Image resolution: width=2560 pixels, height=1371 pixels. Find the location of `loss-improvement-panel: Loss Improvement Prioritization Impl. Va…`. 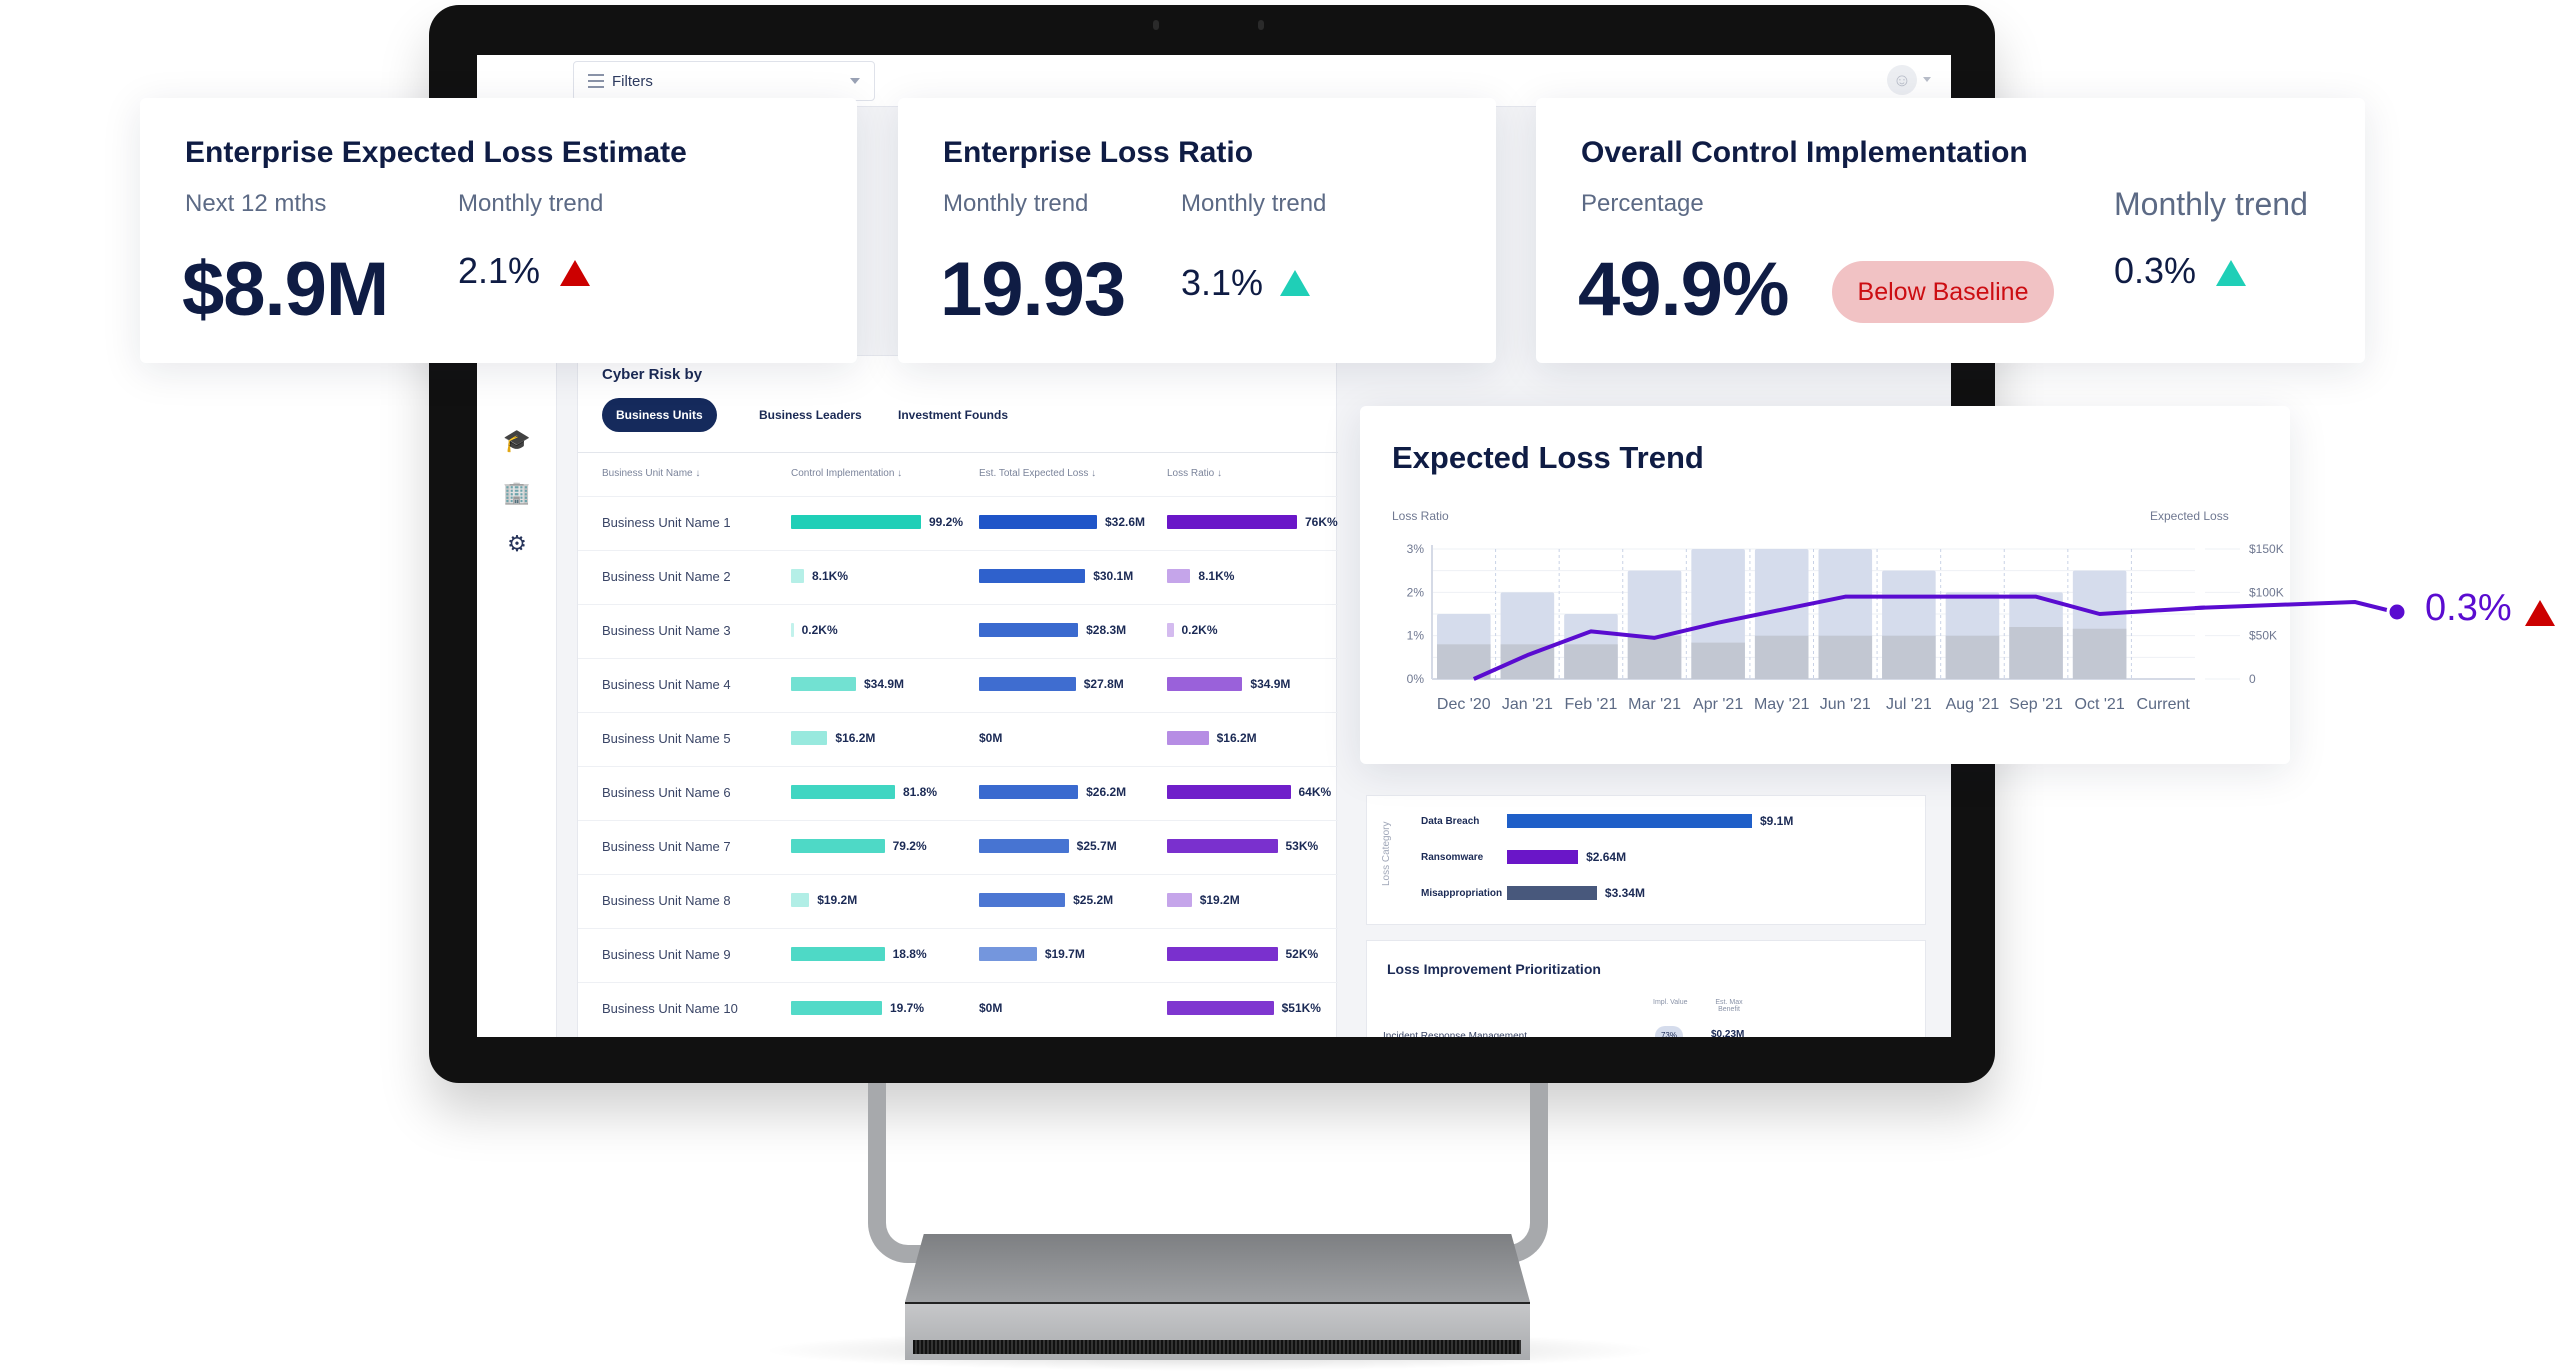

loss-improvement-panel: Loss Improvement Prioritization Impl. Va… is located at coordinates (1646, 988).